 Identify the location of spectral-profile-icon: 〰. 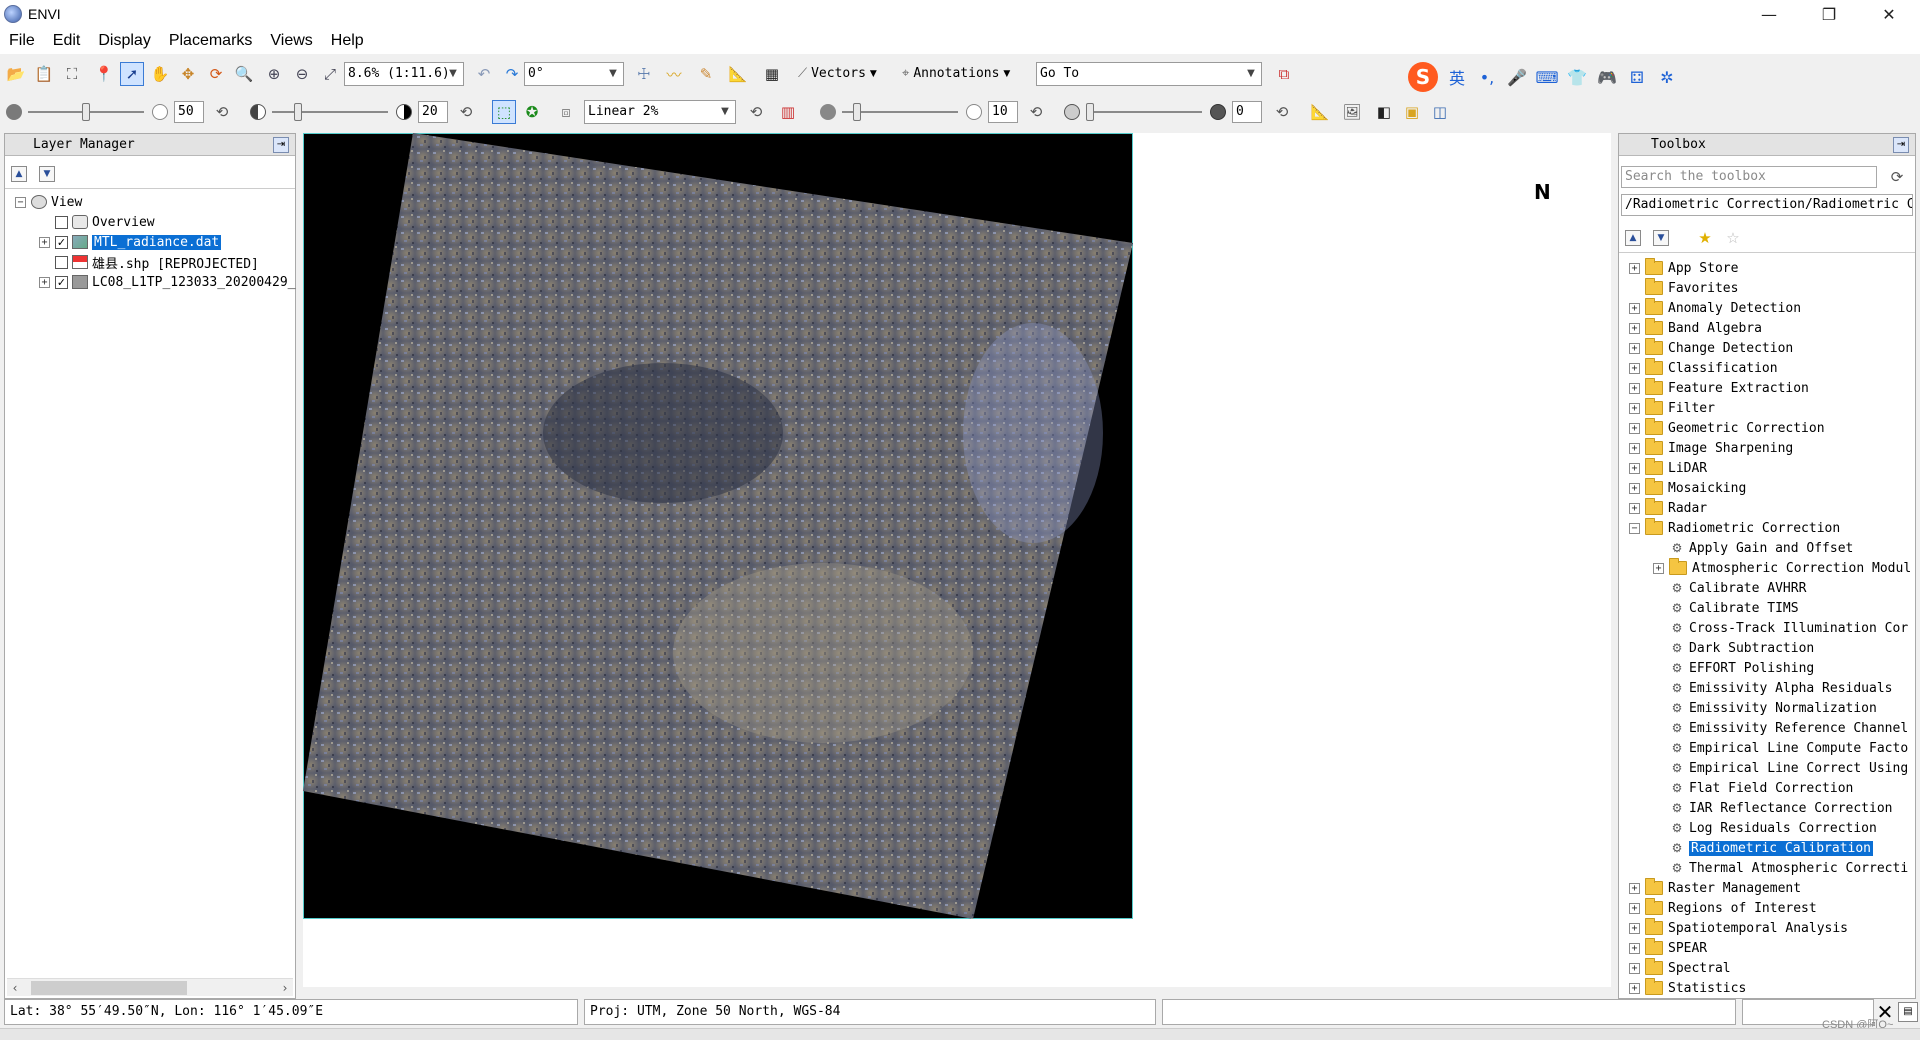
(674, 74).